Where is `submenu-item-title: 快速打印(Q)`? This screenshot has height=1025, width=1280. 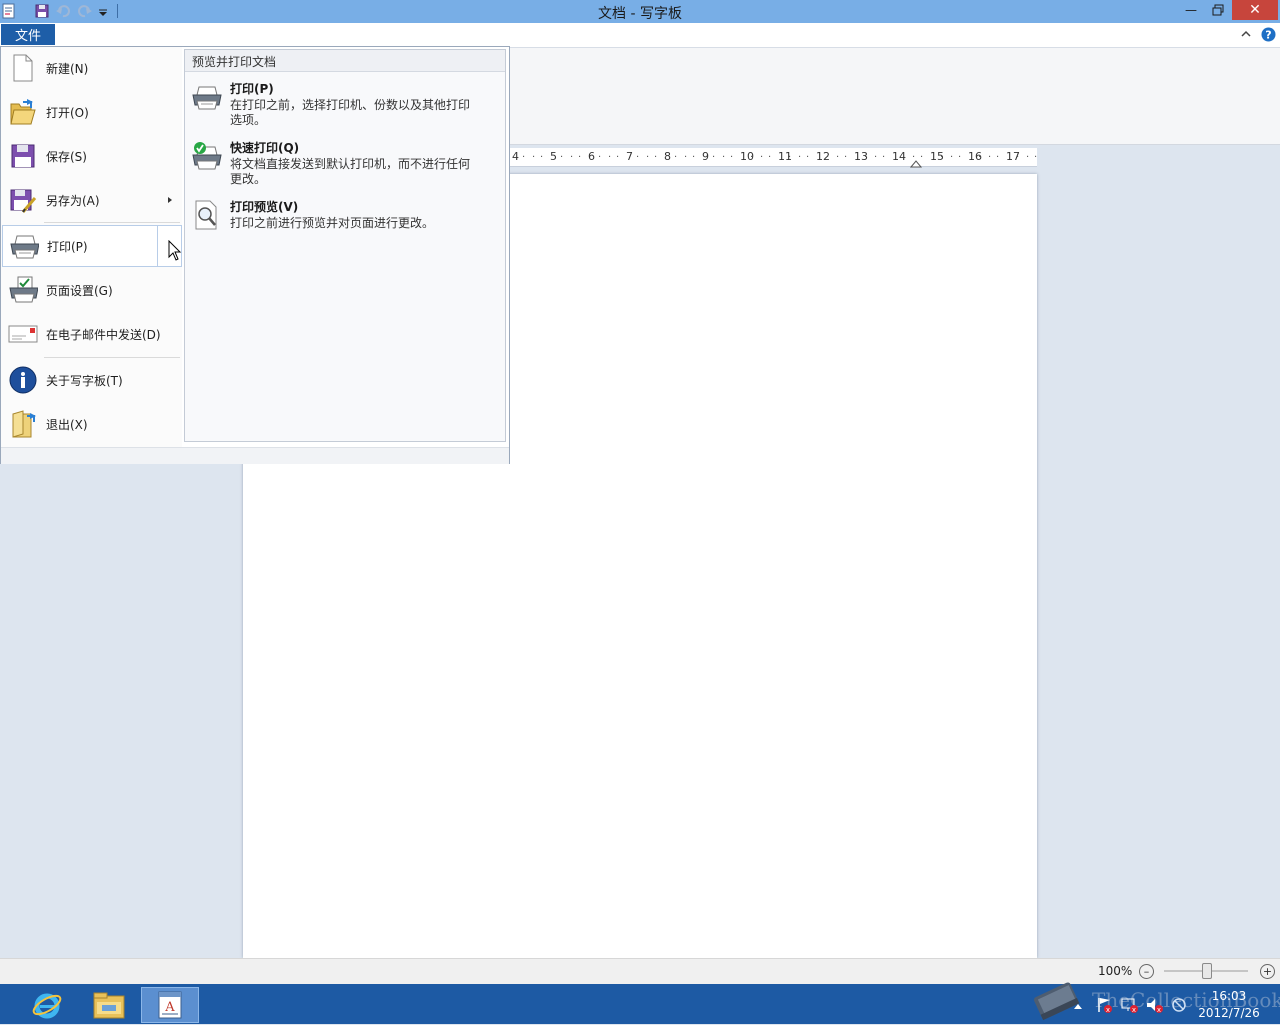 submenu-item-title: 快速打印(Q) is located at coordinates (265, 148).